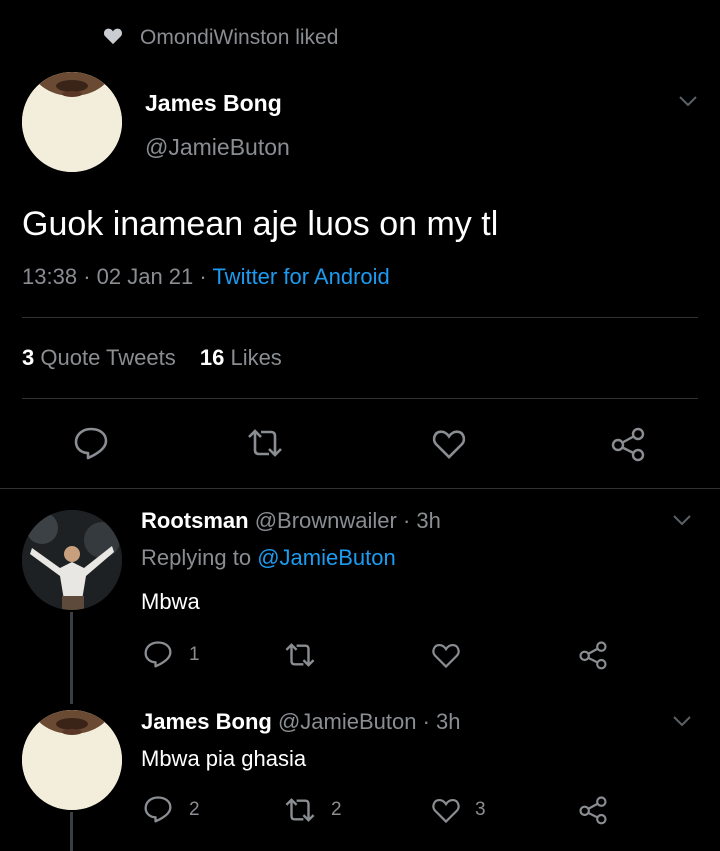 Image resolution: width=720 pixels, height=851 pixels. What do you see at coordinates (170, 601) in the screenshot?
I see `reply-text: Mbwa` at bounding box center [170, 601].